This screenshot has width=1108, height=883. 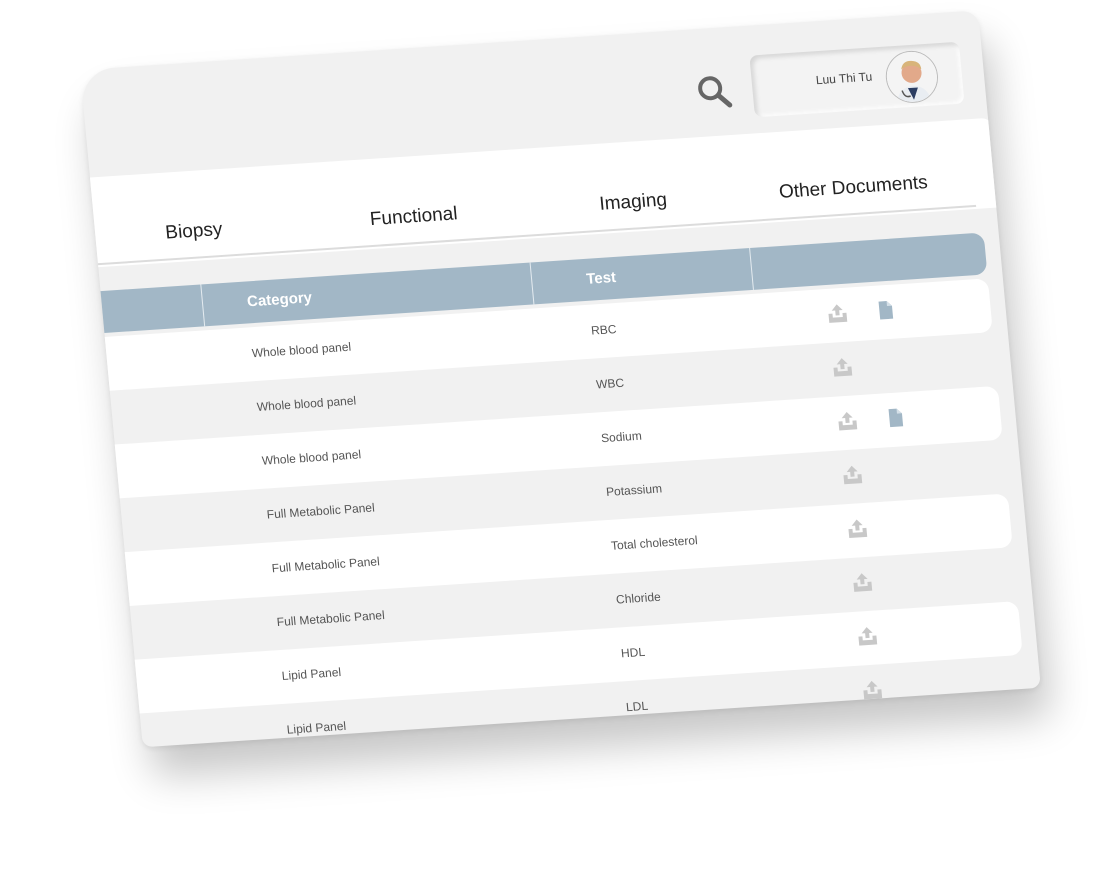 I want to click on tab-biopsy: Biopsy, so click(x=193, y=232).